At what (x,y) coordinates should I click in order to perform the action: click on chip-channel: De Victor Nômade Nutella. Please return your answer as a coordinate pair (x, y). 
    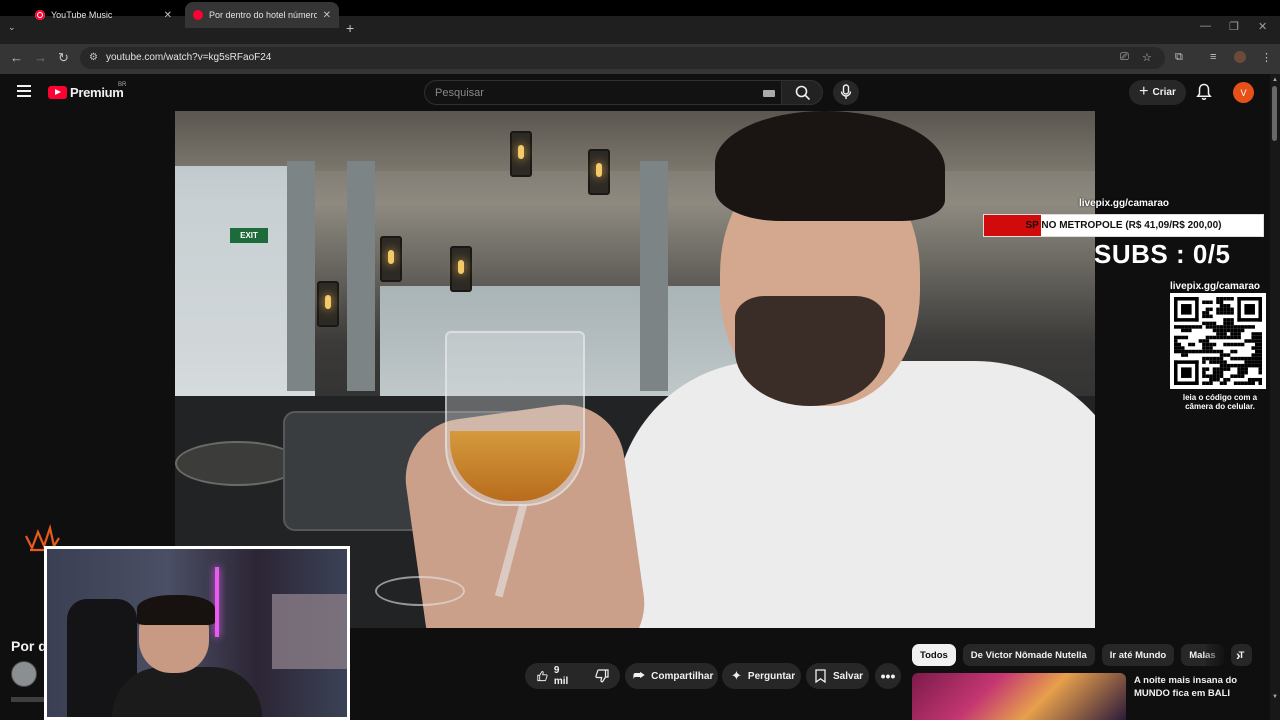
    Looking at the image, I should click on (1028, 655).